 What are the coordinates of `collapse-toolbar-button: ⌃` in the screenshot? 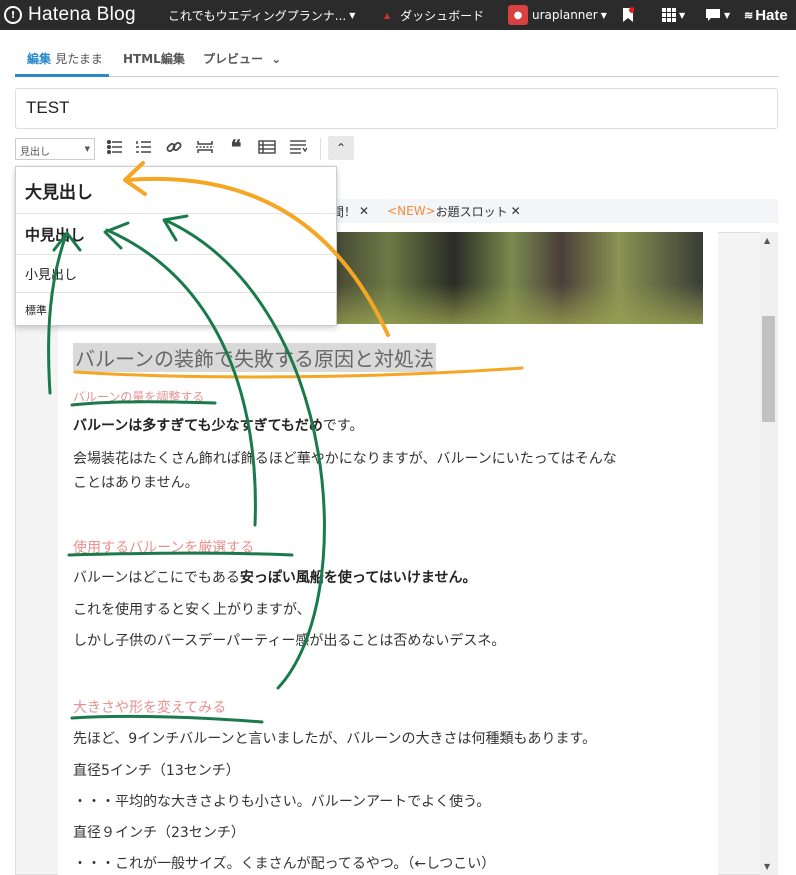 It's located at (341, 148).